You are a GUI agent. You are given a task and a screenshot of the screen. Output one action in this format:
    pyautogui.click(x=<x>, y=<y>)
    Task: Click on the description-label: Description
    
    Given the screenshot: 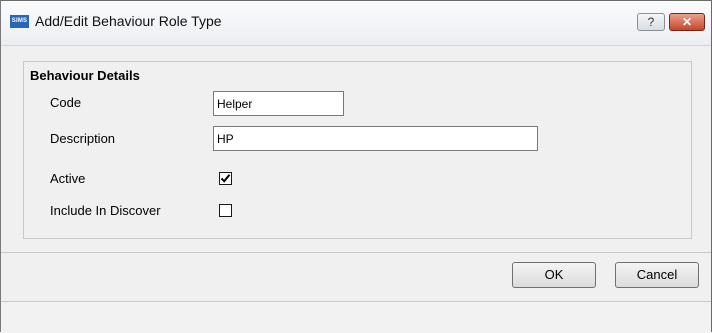 What is the action you would take?
    pyautogui.click(x=83, y=138)
    